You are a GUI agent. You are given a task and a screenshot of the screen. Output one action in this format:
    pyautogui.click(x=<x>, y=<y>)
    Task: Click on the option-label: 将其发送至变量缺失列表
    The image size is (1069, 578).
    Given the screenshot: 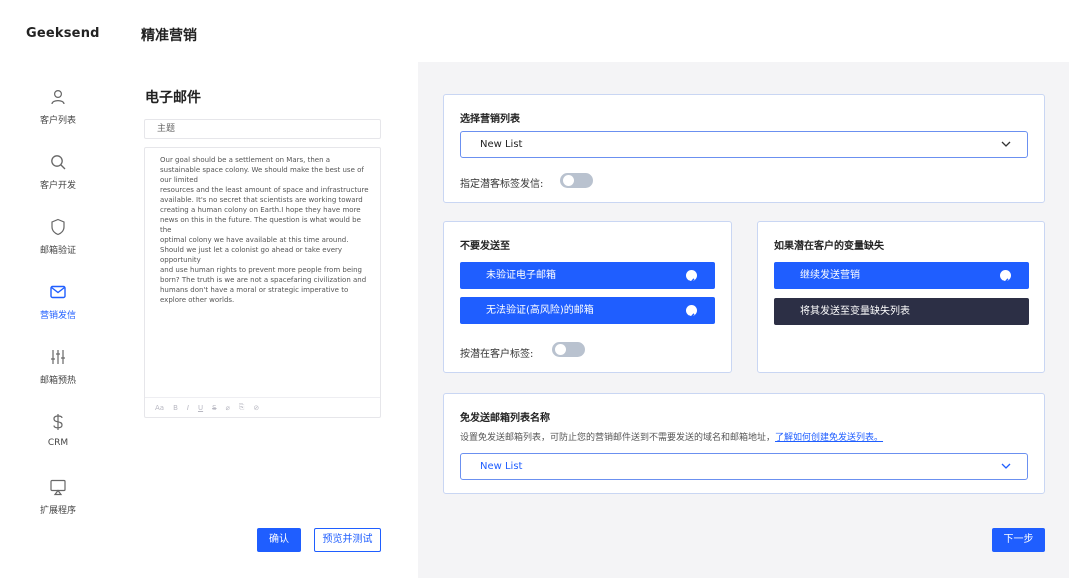 What is the action you would take?
    pyautogui.click(x=855, y=311)
    